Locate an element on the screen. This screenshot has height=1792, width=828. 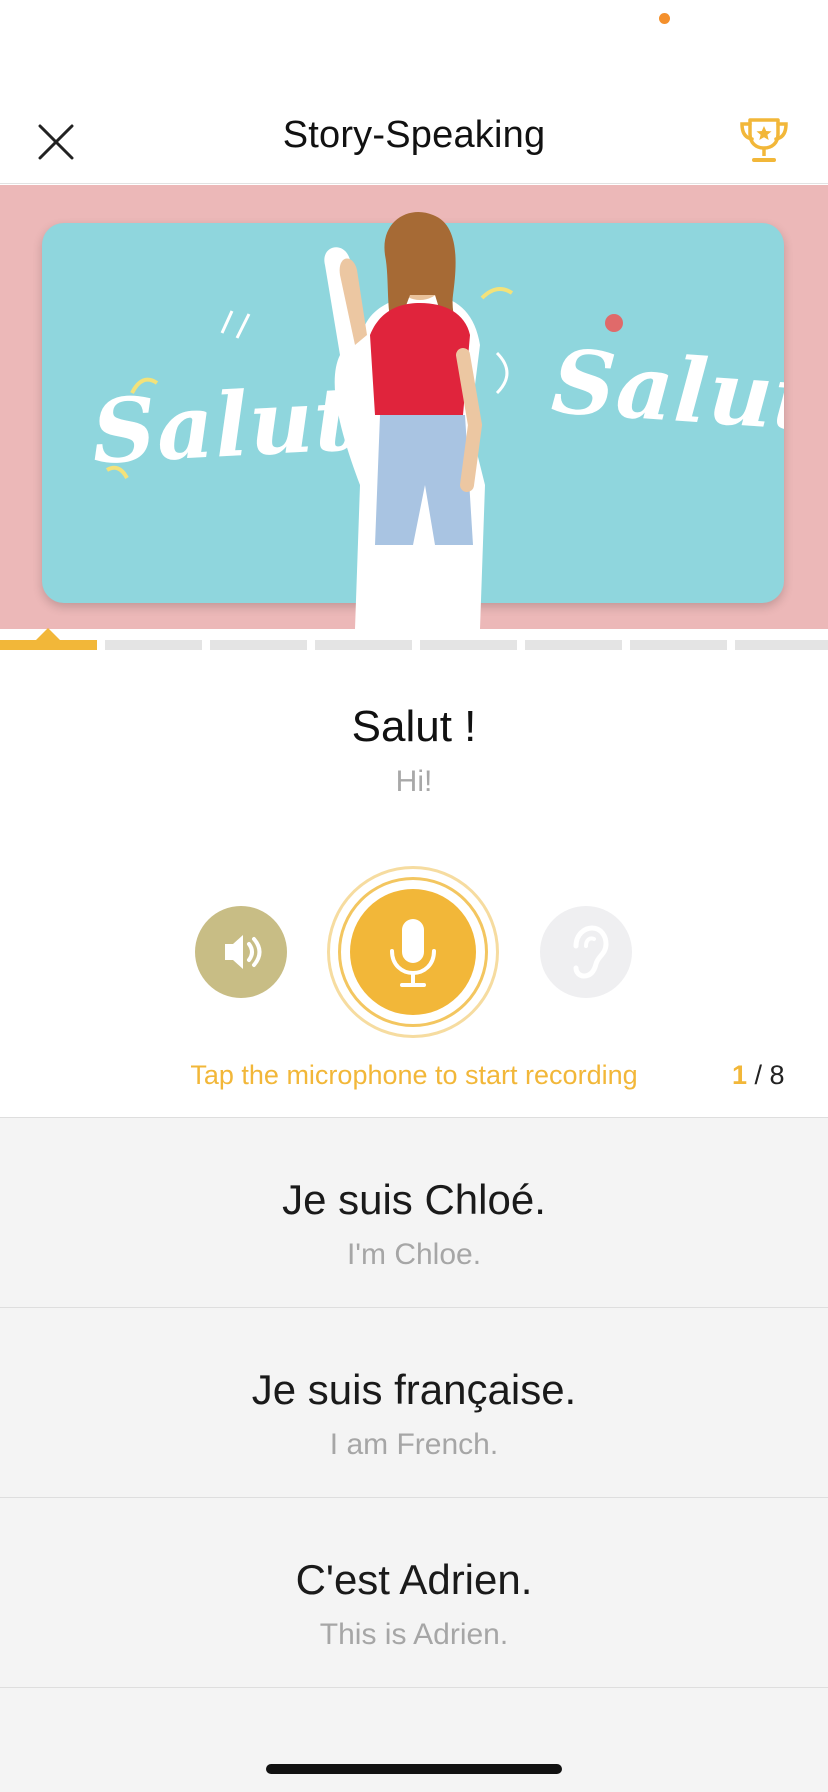
trophy-button is located at coordinates (764, 140).